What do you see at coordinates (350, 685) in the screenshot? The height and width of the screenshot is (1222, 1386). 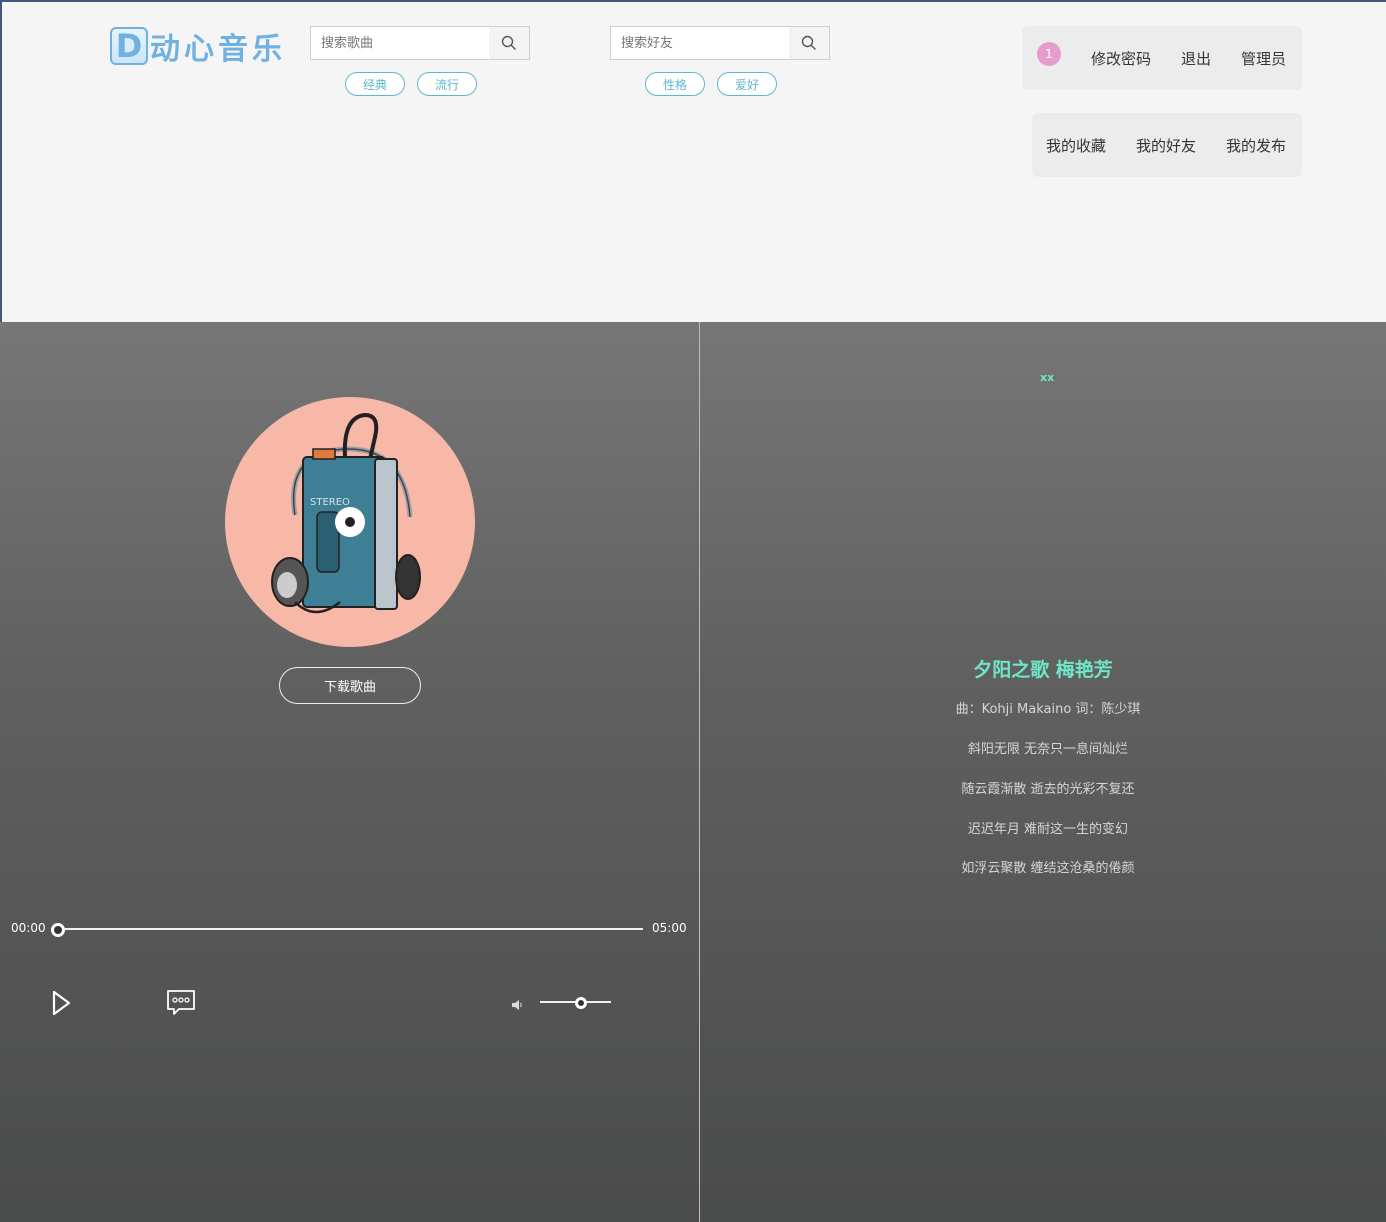 I see `download-button: 下载歌曲` at bounding box center [350, 685].